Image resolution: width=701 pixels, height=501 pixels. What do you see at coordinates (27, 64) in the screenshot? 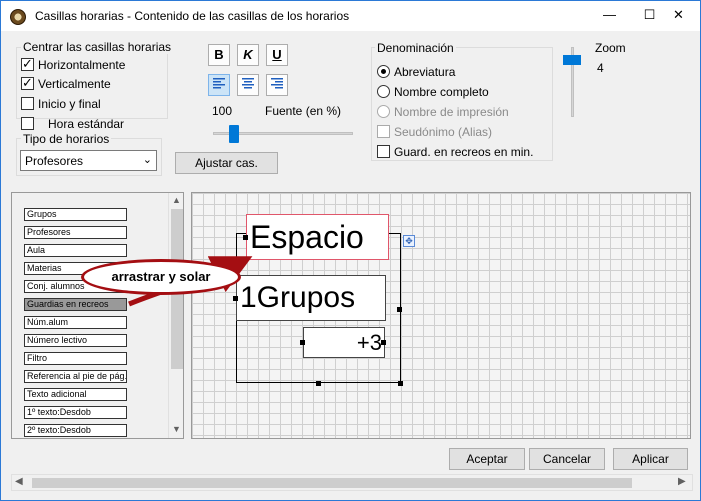
I see `horizontal-checkbox` at bounding box center [27, 64].